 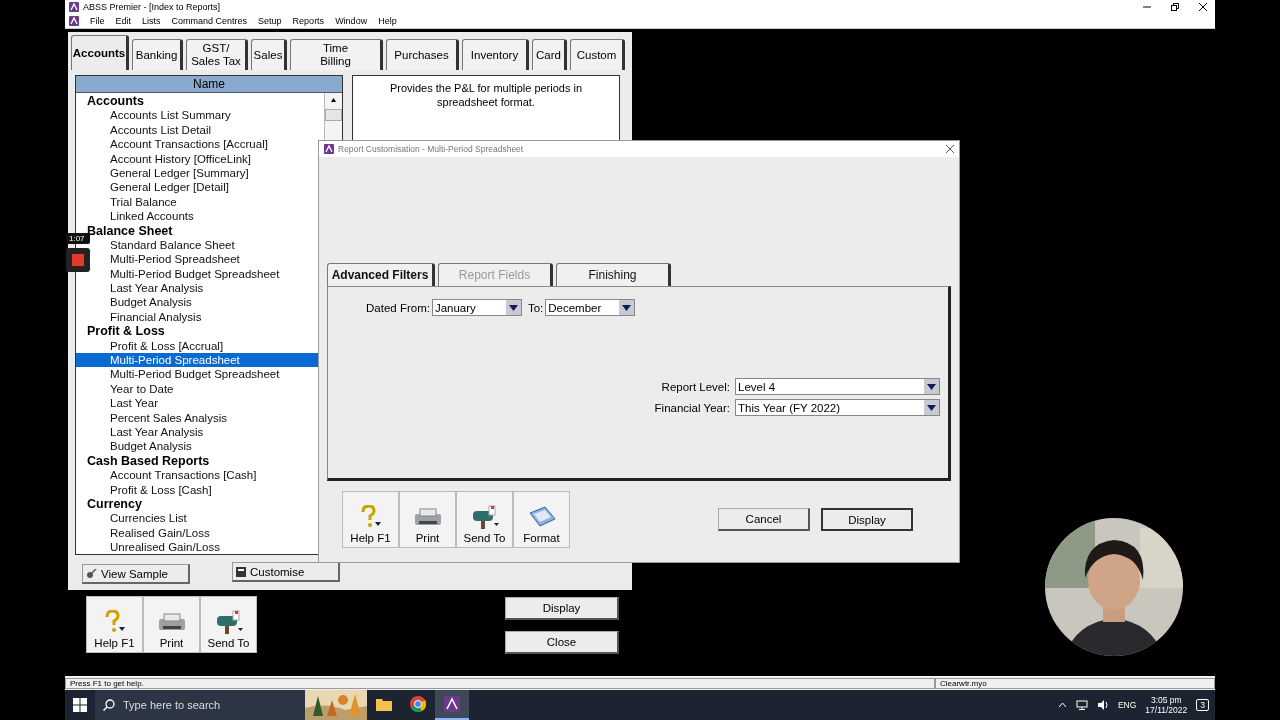 What do you see at coordinates (692, 407) in the screenshot?
I see `field-label: Financial Year:` at bounding box center [692, 407].